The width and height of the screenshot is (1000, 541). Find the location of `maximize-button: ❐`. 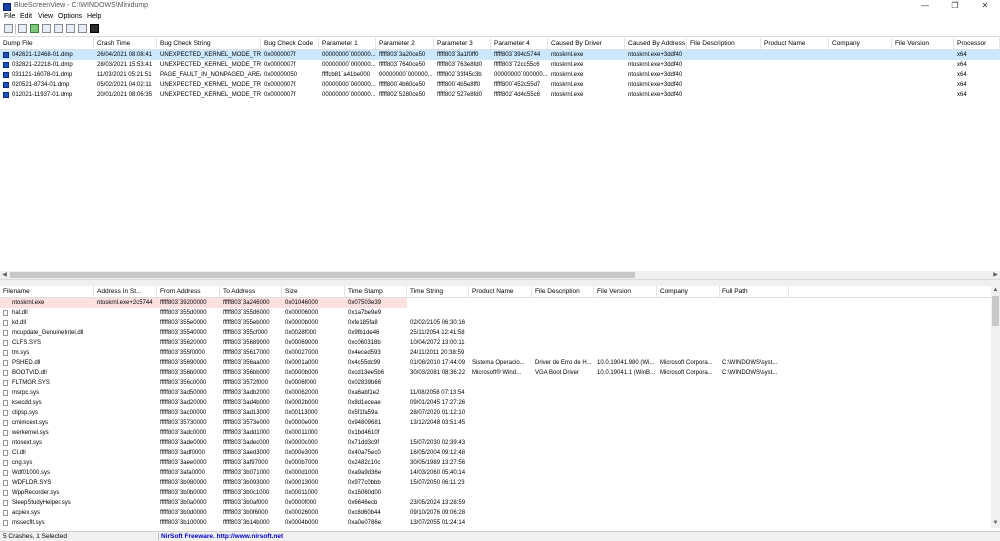

maximize-button: ❐ is located at coordinates (955, 6).